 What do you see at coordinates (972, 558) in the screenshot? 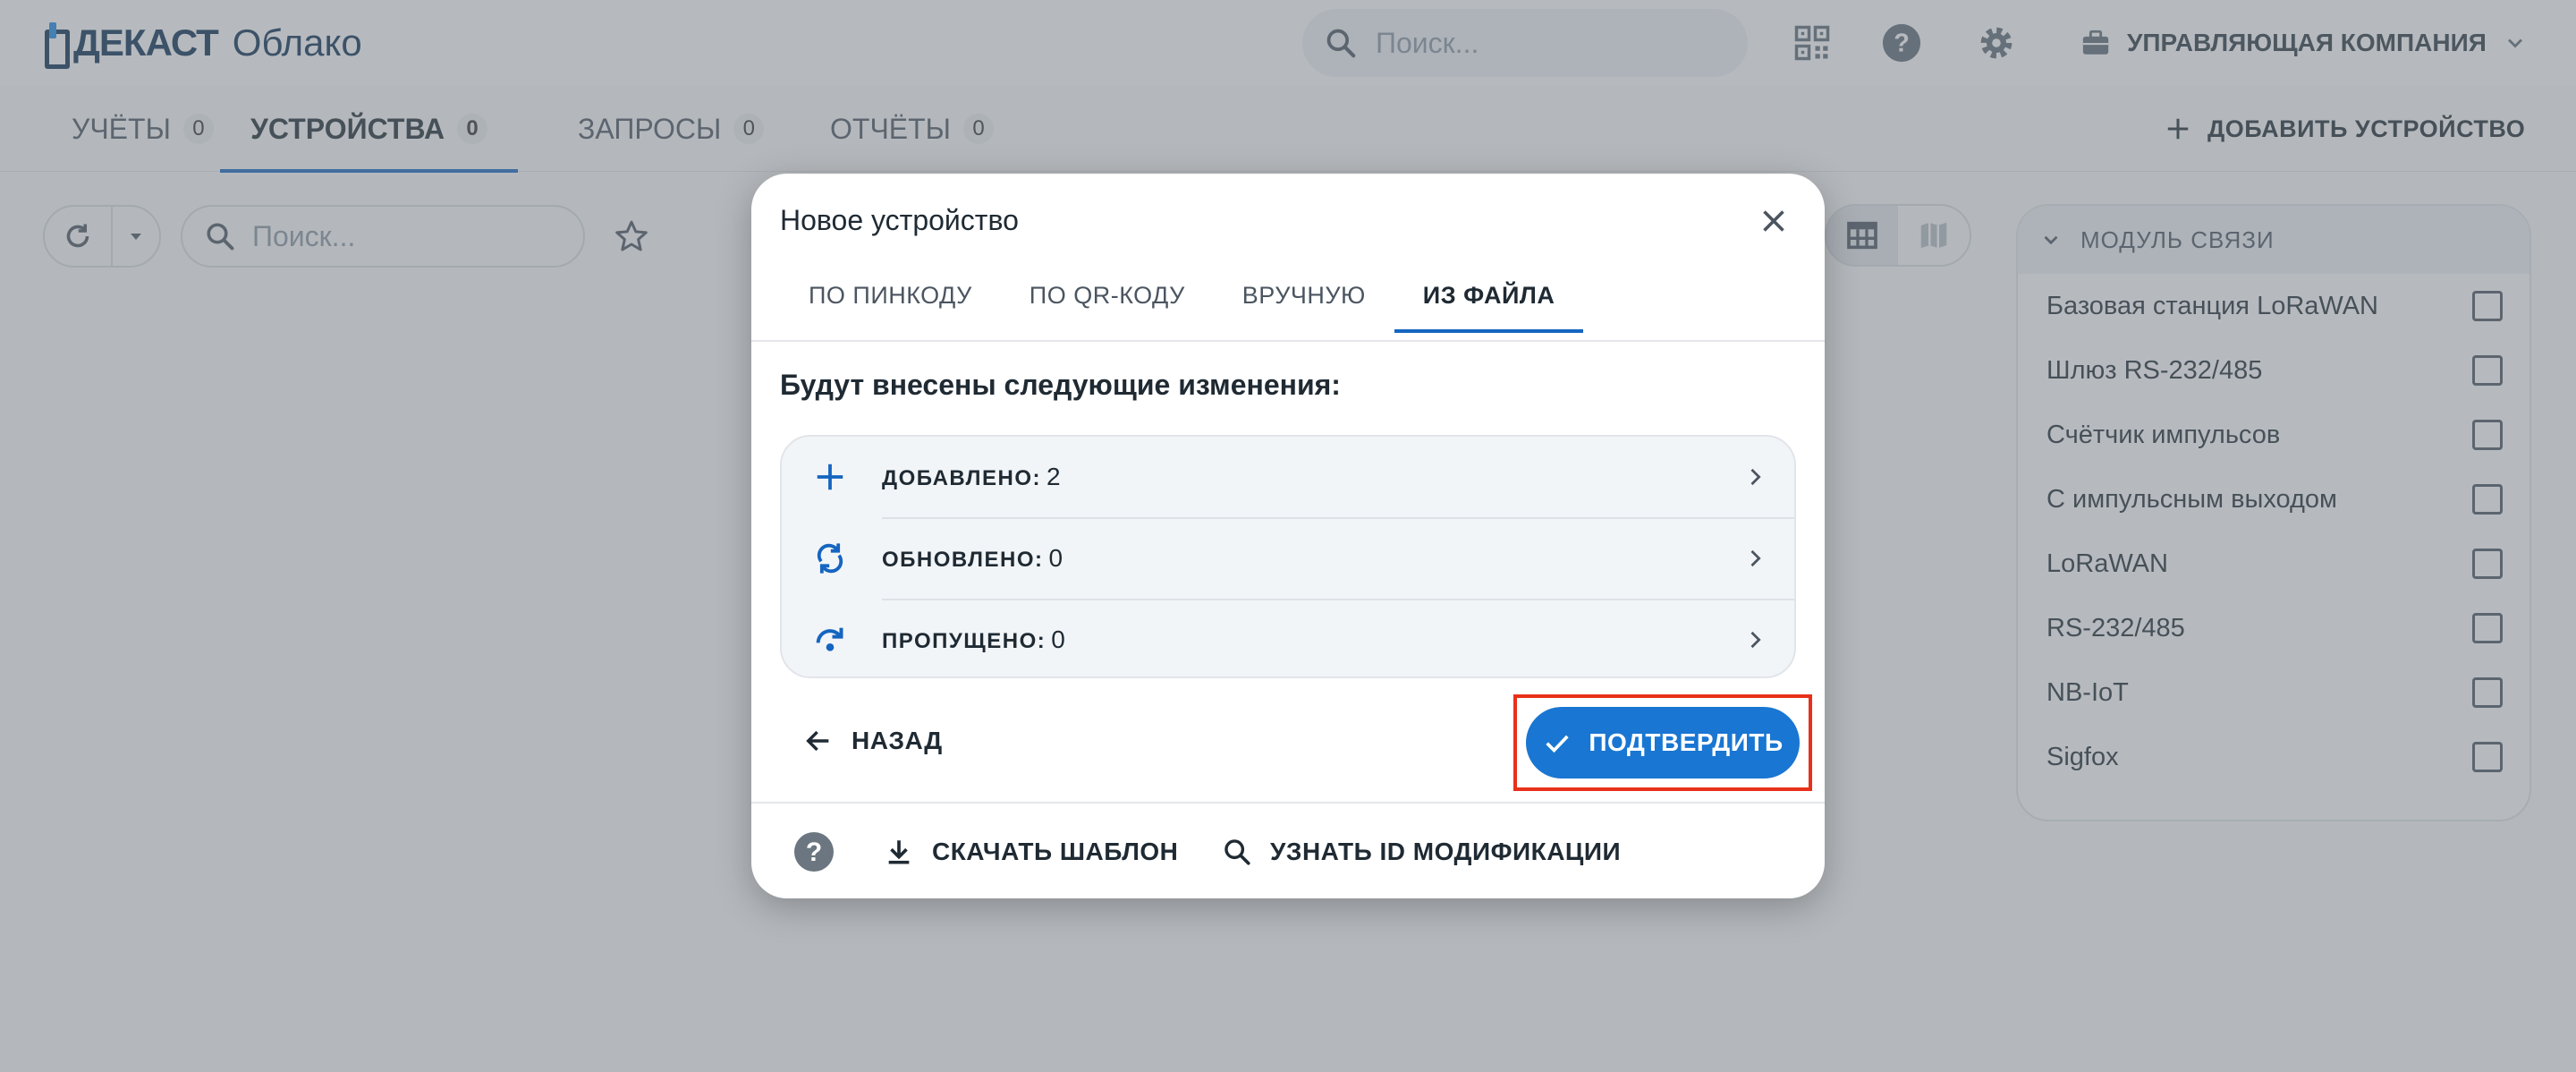
I see `change-label: ОБНОВЛЕНО: 0` at bounding box center [972, 558].